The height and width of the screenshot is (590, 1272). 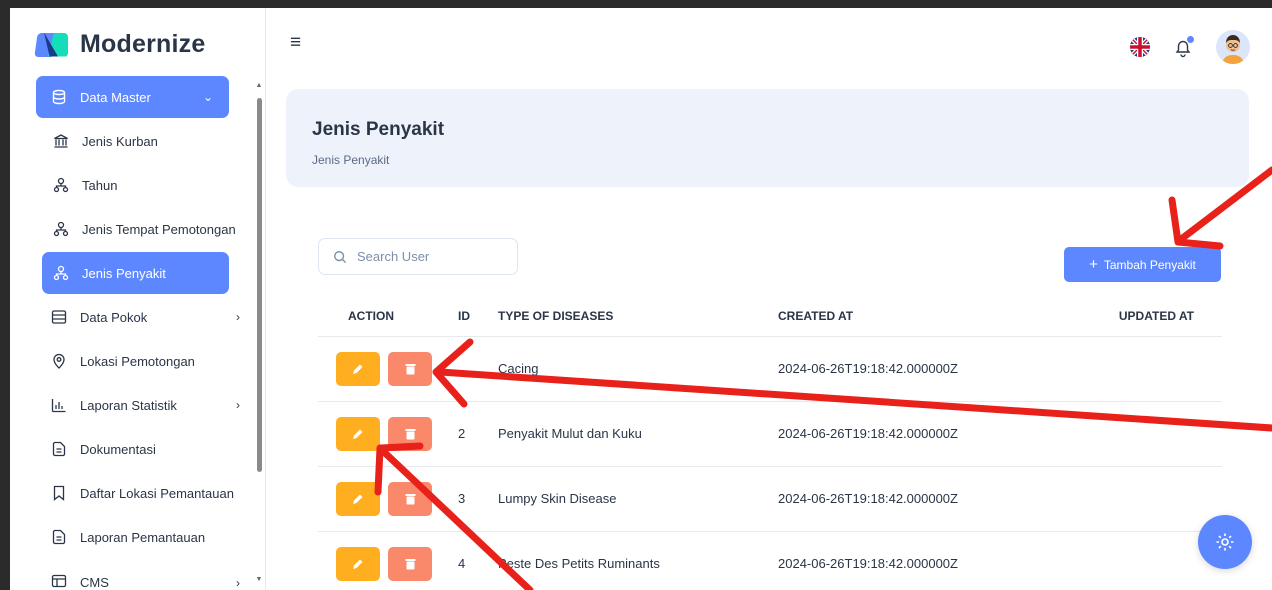 I want to click on search-input: Search User, so click(x=418, y=256).